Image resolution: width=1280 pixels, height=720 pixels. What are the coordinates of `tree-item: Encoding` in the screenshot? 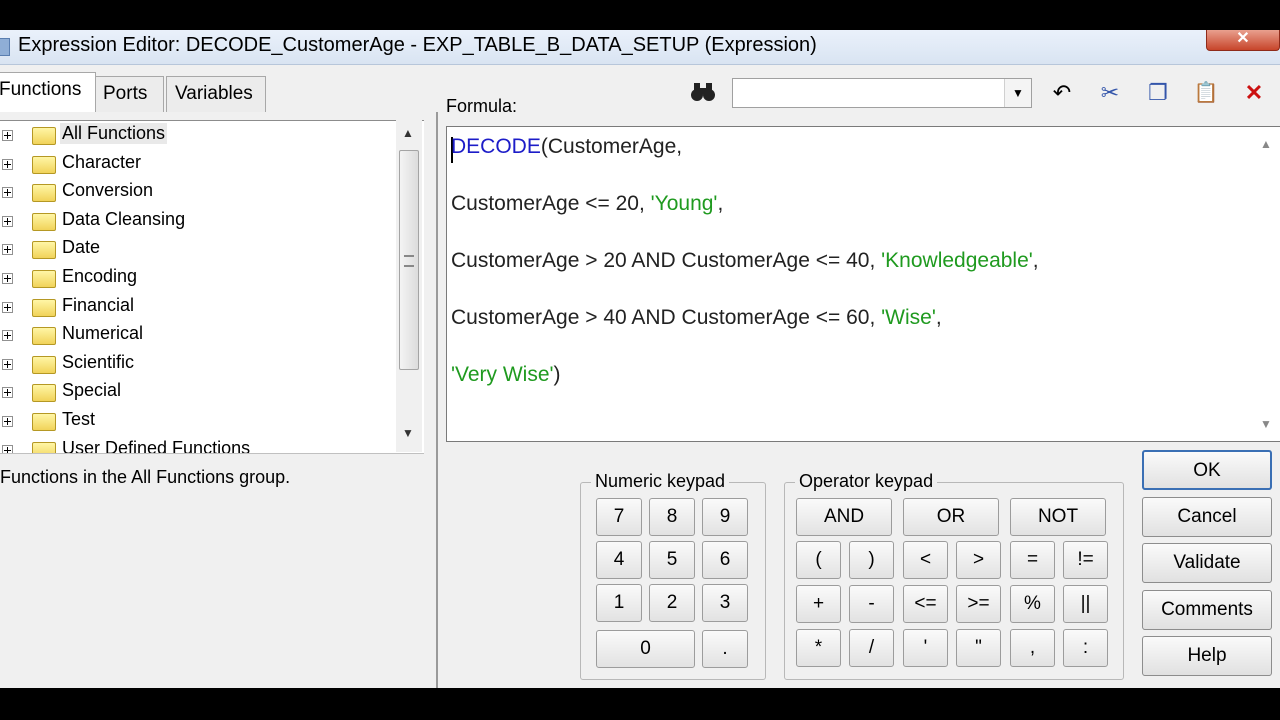 It's located at (200, 278).